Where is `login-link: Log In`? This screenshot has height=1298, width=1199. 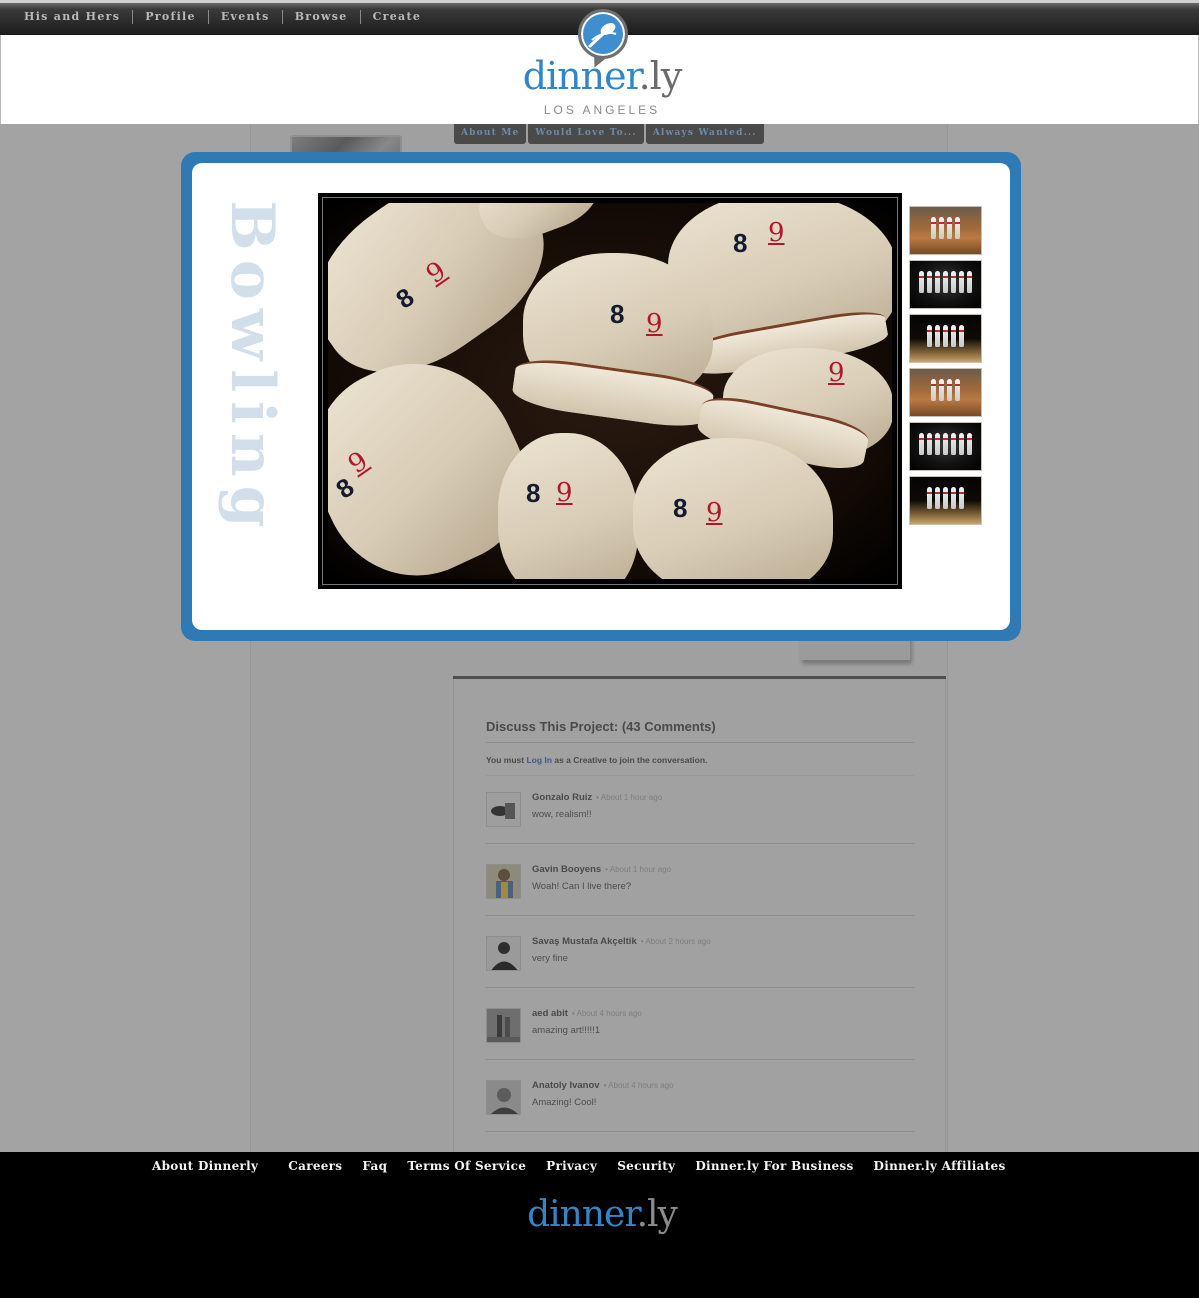
login-link: Log In is located at coordinates (539, 760).